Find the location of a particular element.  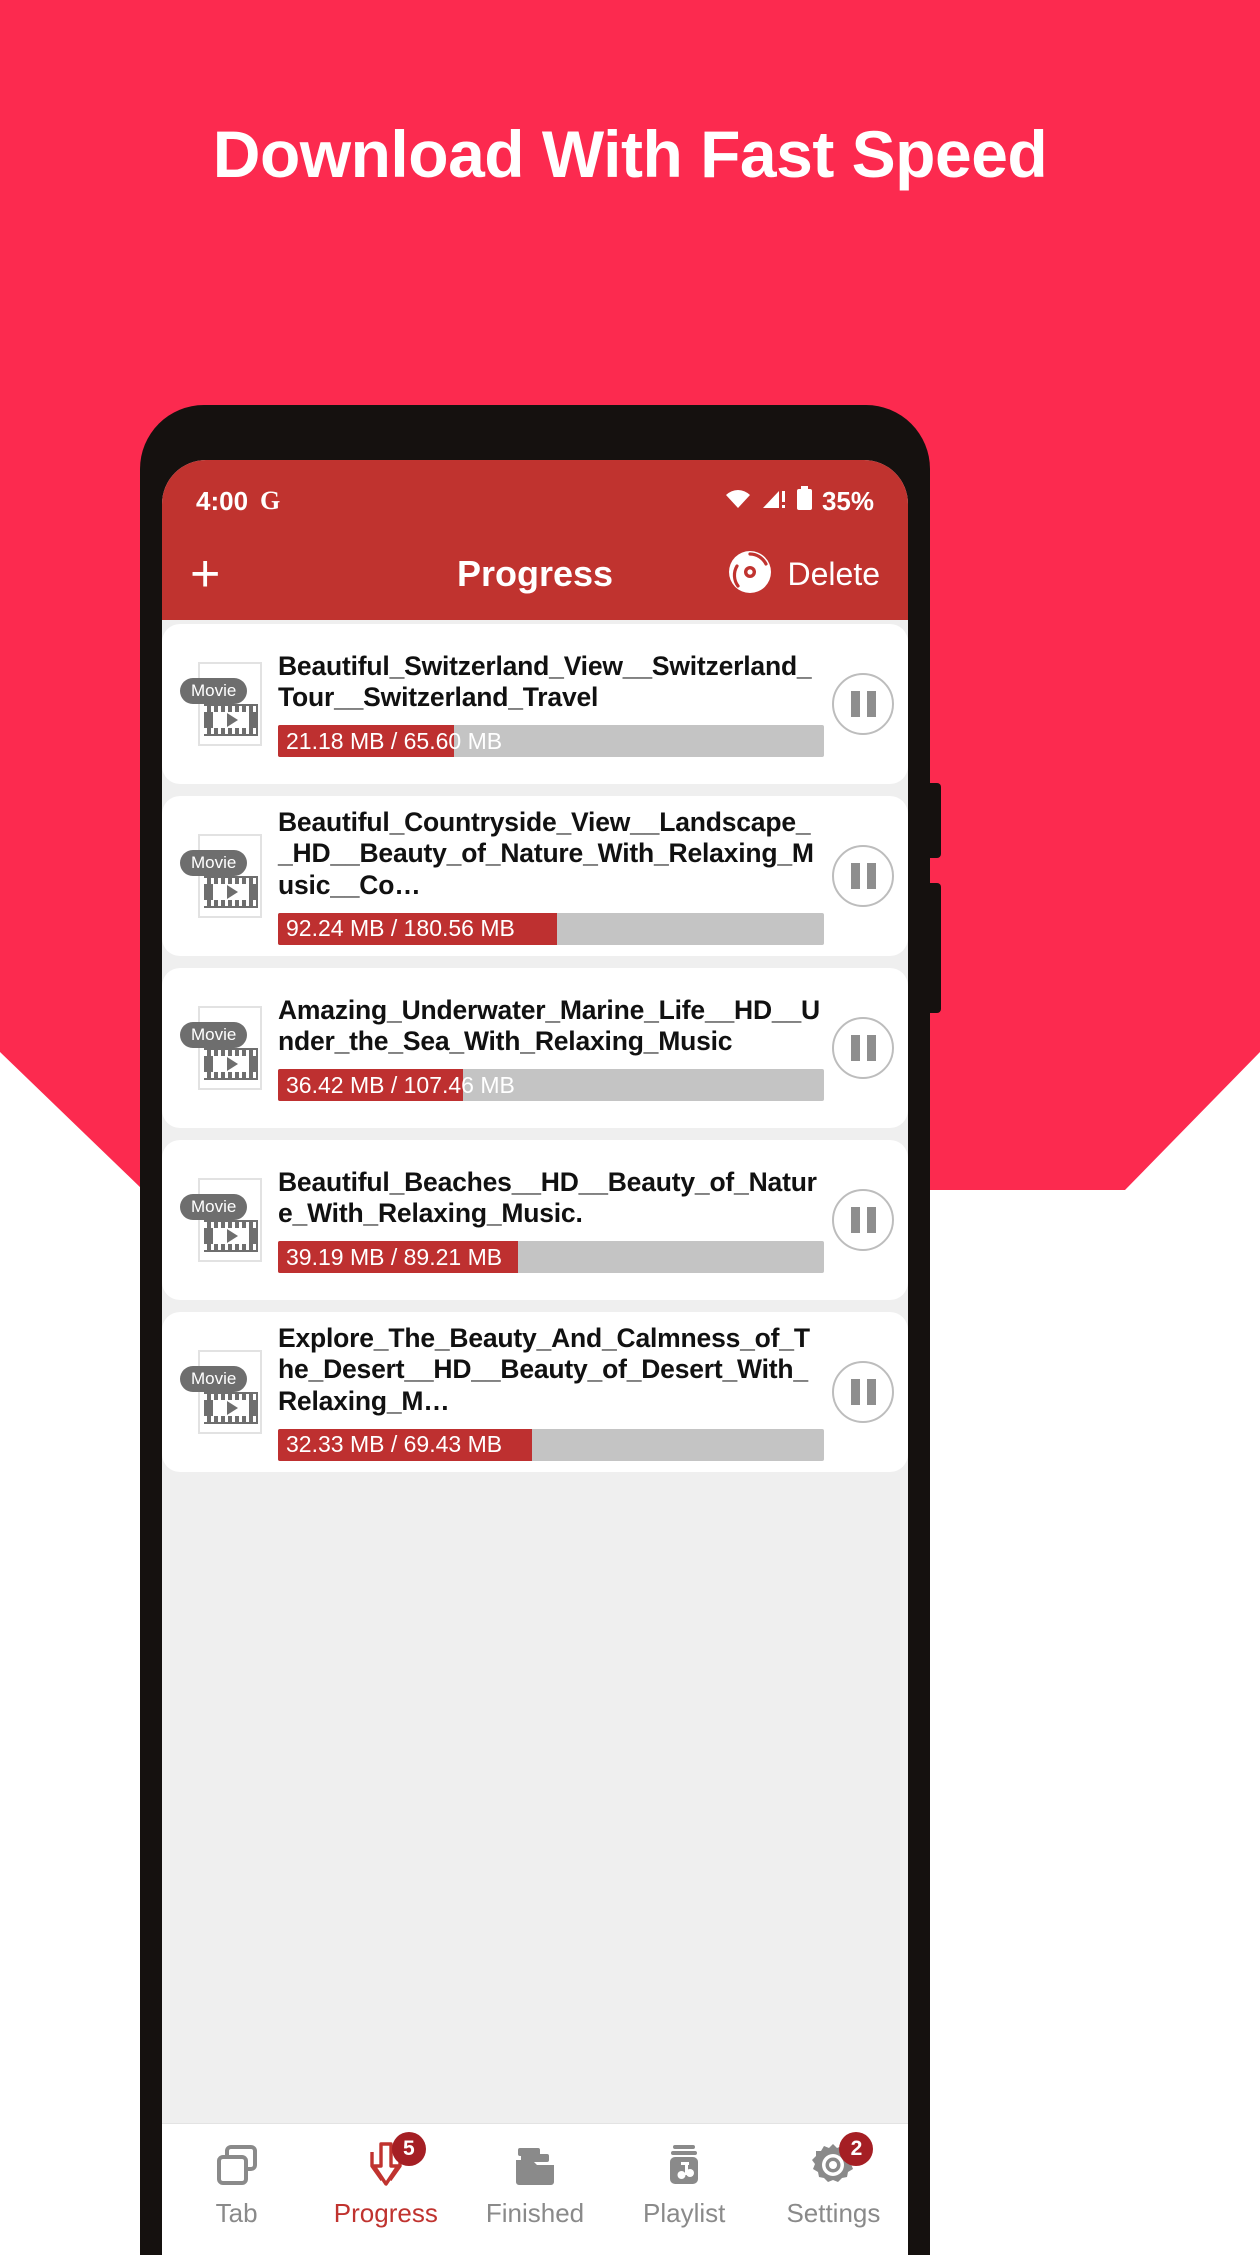

phone-volume-button is located at coordinates (935, 820).